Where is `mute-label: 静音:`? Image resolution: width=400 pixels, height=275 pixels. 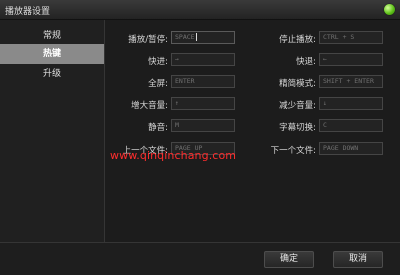
mute-label: 静音: is located at coordinates (158, 128).